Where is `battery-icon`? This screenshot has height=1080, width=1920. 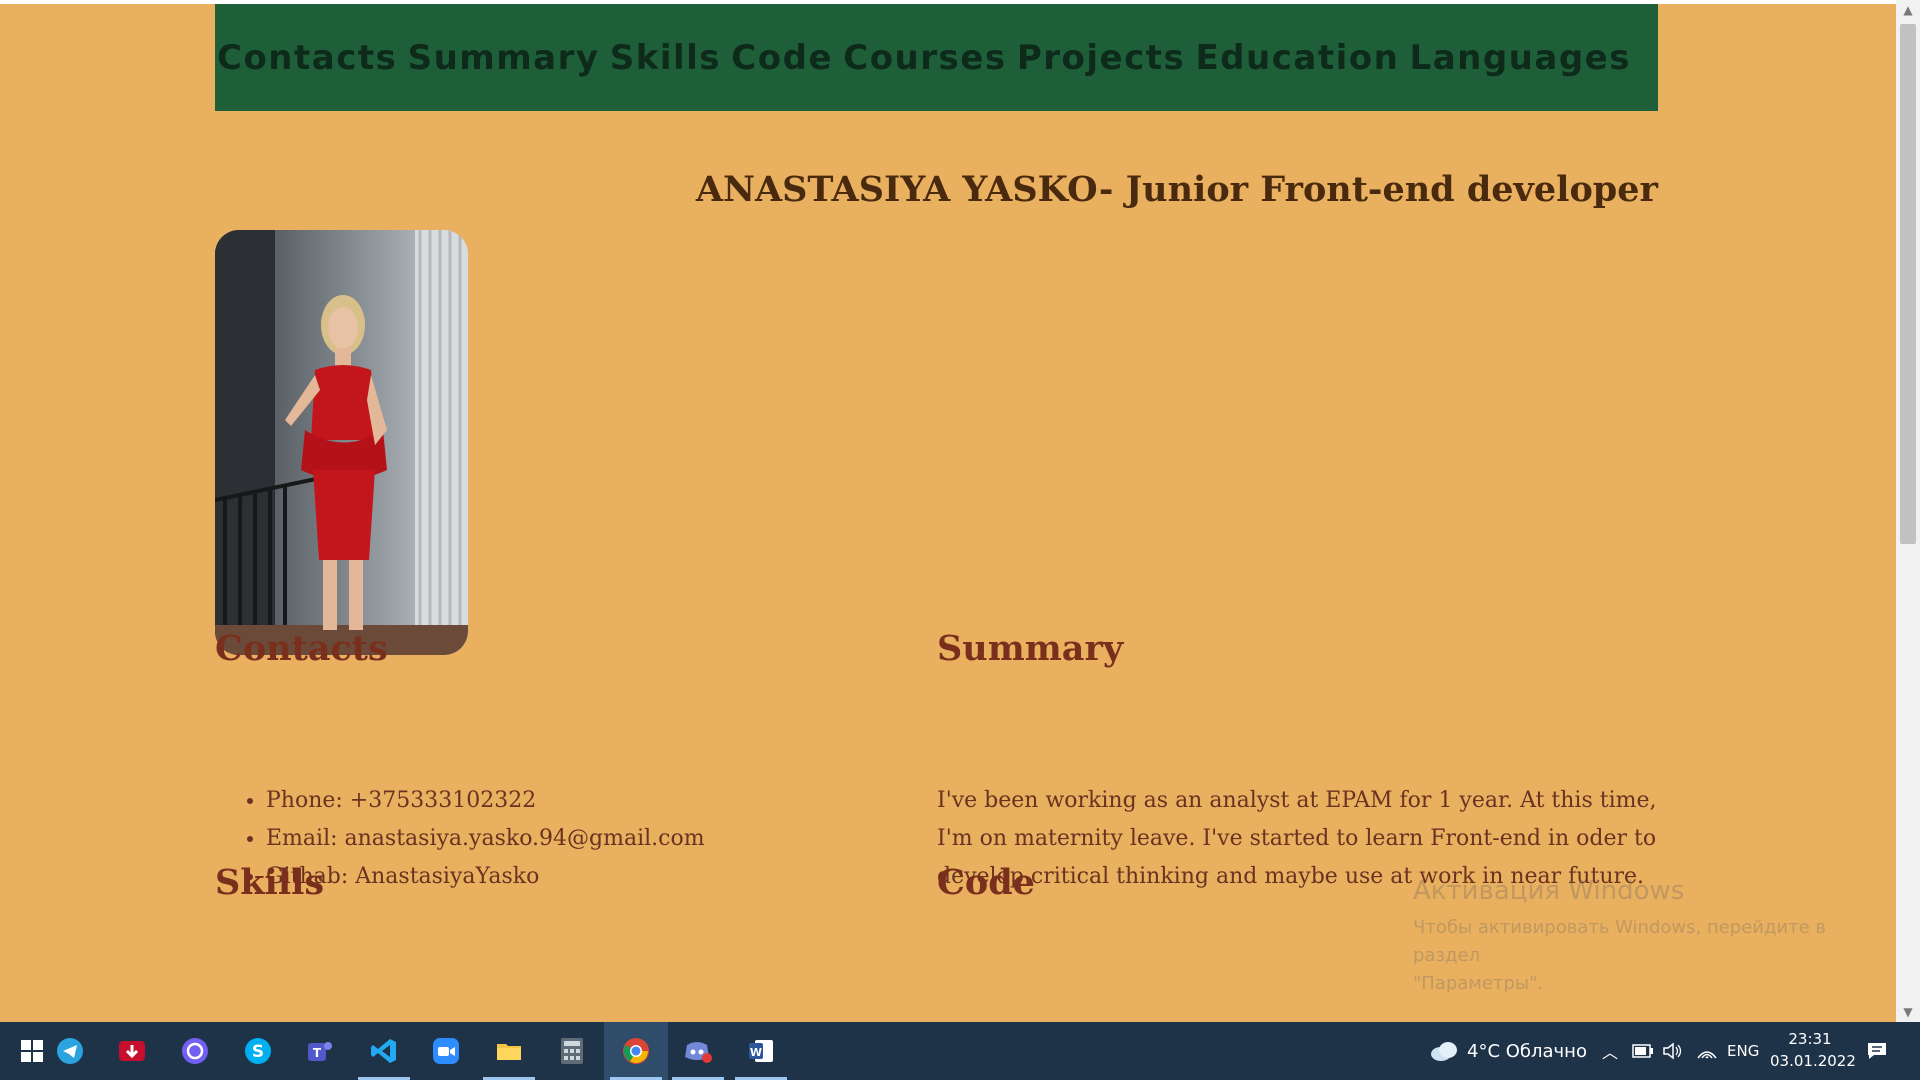 battery-icon is located at coordinates (1643, 1051).